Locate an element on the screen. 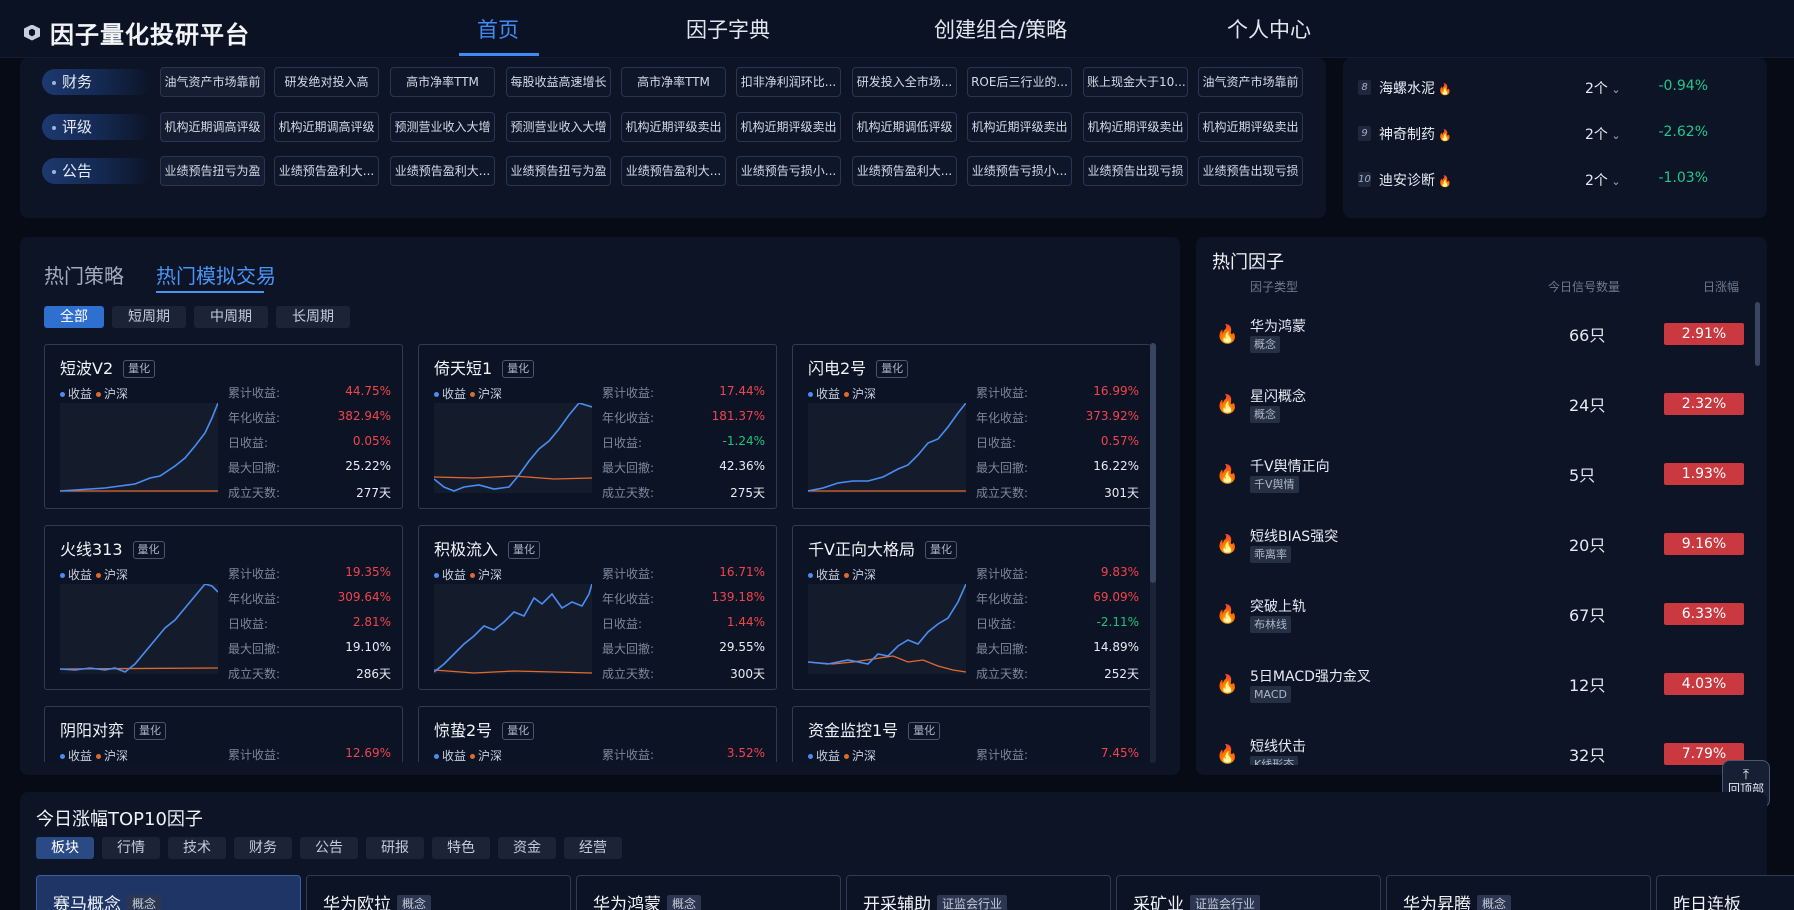 Image resolution: width=1794 pixels, height=910 pixels. hot-factor-row: 🔥 5日MACD强力金叉 MACD 12只 4.03% is located at coordinates (1481, 694).